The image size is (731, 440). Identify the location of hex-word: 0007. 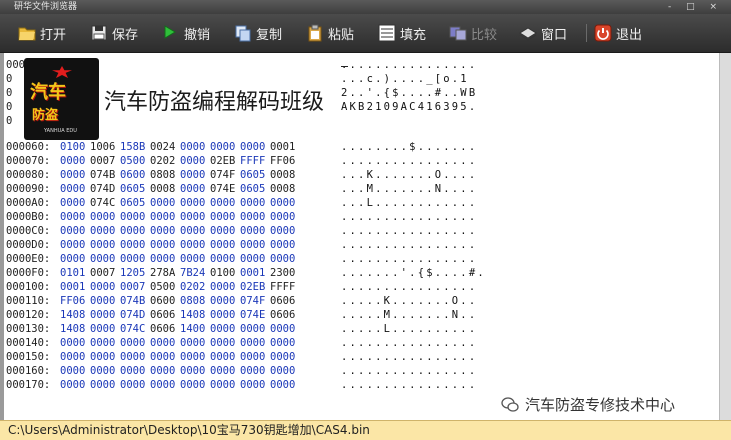
(105, 273).